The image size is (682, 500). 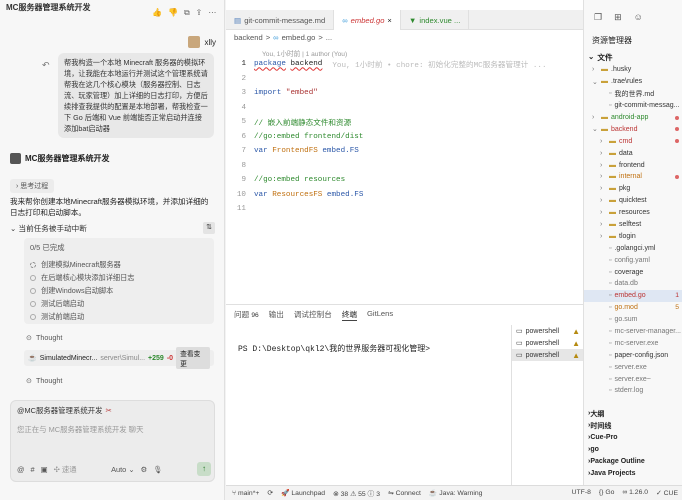 What do you see at coordinates (270, 493) in the screenshot?
I see `sync-icon: ⟳` at bounding box center [270, 493].